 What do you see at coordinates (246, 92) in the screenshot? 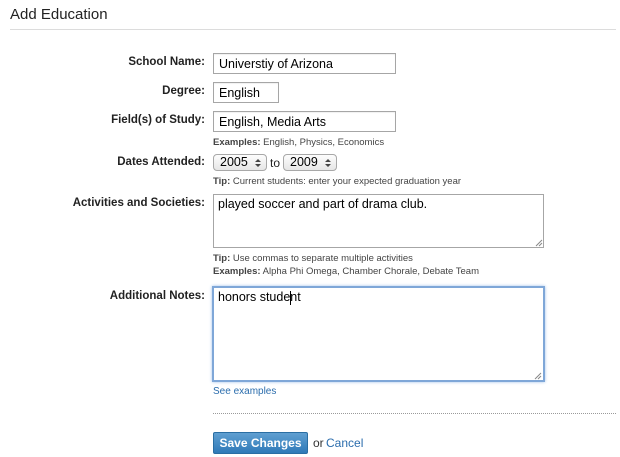
I see `degree-input` at bounding box center [246, 92].